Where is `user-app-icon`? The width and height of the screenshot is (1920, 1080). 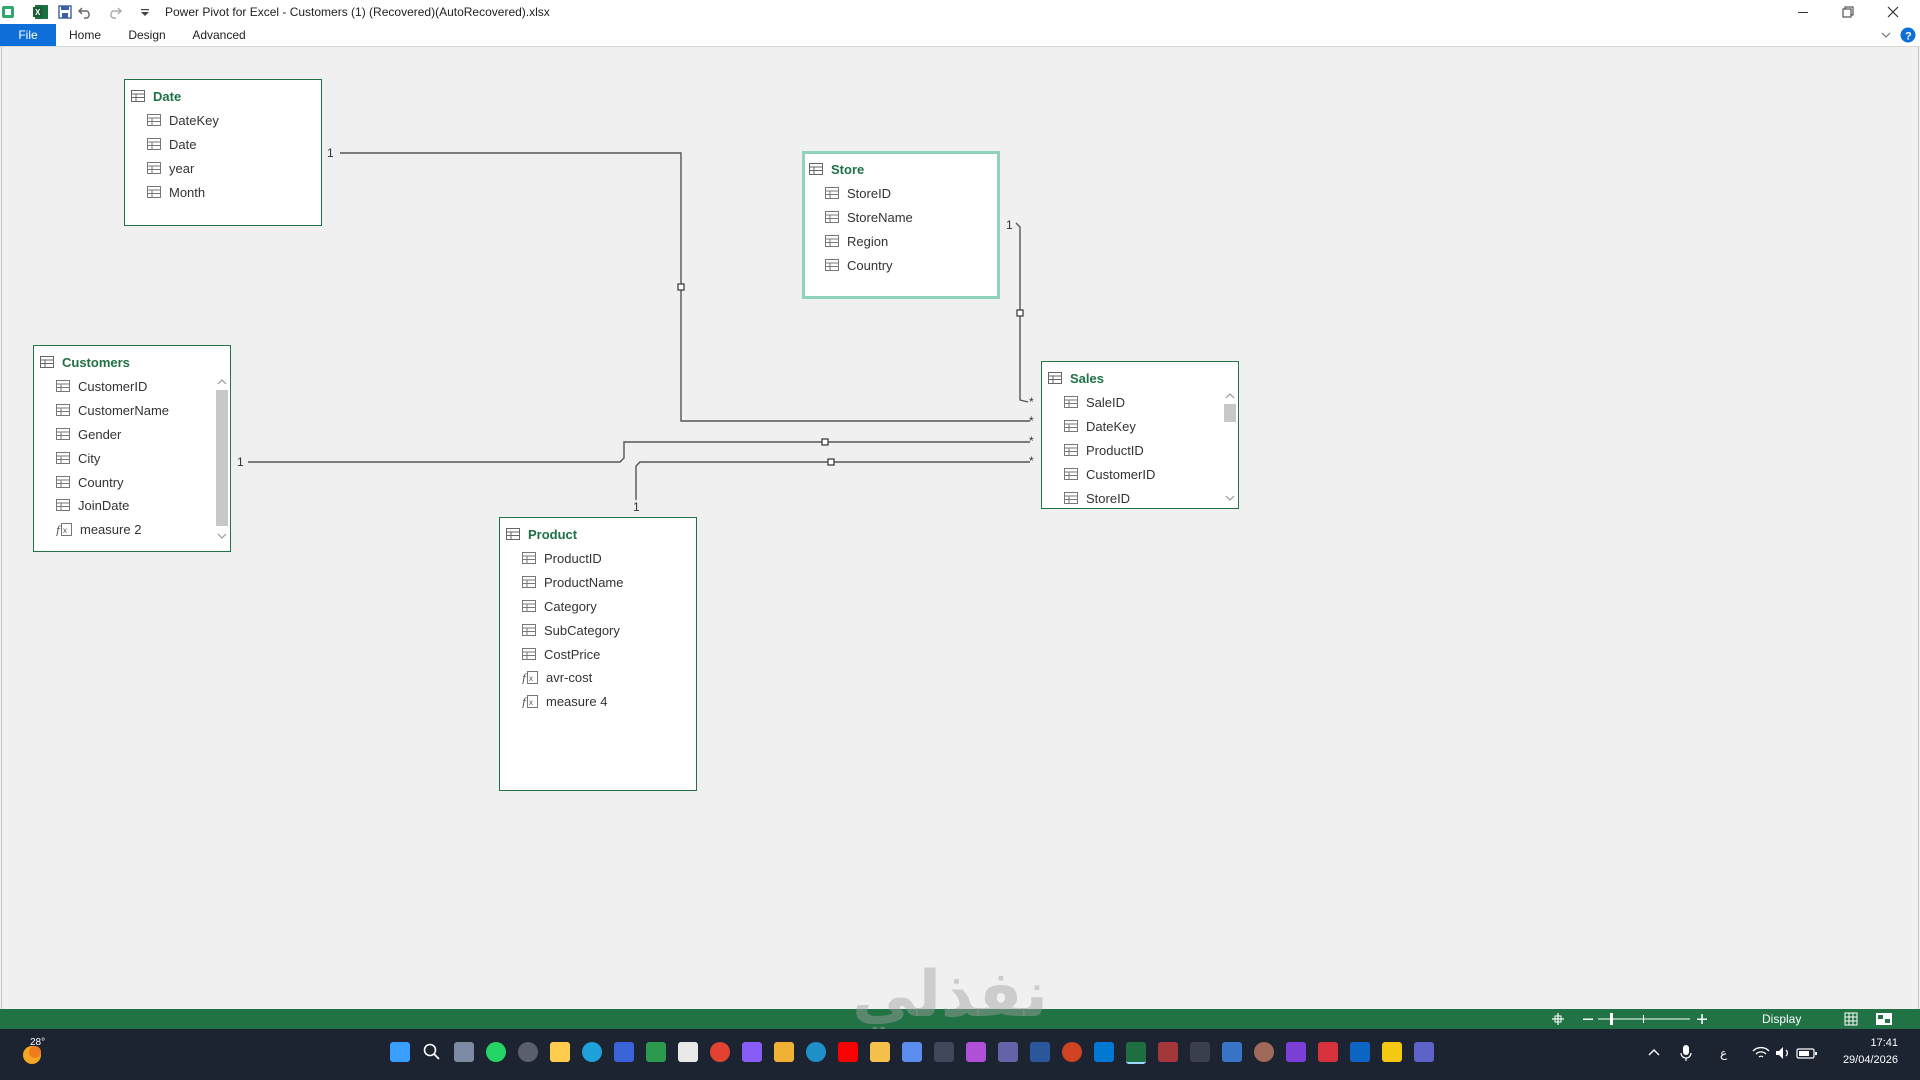
user-app-icon is located at coordinates (1264, 1052).